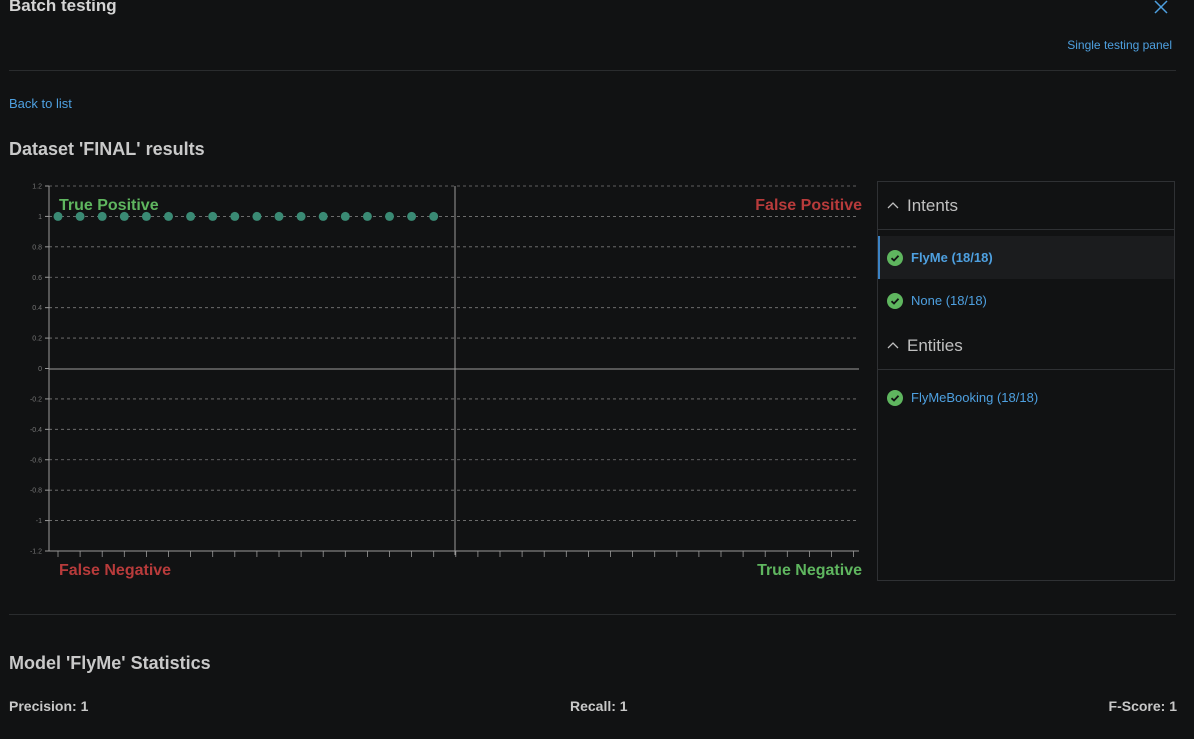 The width and height of the screenshot is (1194, 739). I want to click on entity-item-flymebooking: FlyMeBooking (18/18), so click(1026, 397).